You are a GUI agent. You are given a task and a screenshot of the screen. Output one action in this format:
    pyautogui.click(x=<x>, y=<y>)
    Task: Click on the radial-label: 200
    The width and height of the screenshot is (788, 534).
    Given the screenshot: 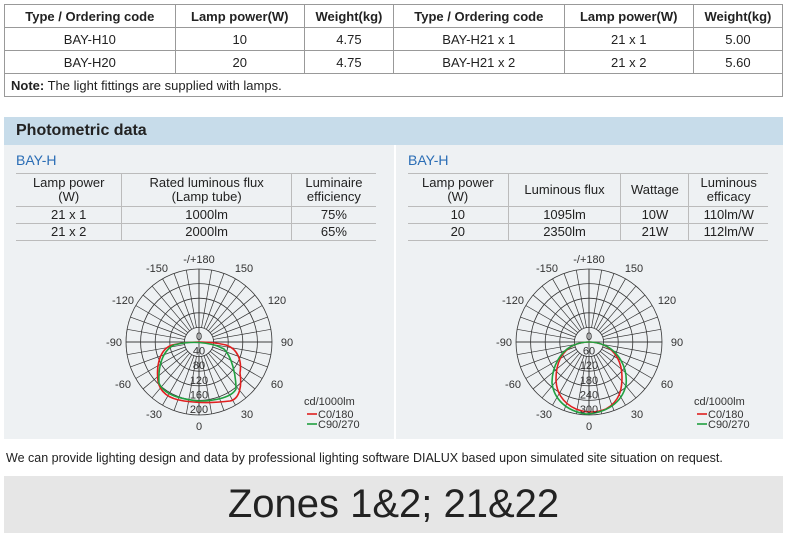 What is the action you would take?
    pyautogui.click(x=199, y=410)
    